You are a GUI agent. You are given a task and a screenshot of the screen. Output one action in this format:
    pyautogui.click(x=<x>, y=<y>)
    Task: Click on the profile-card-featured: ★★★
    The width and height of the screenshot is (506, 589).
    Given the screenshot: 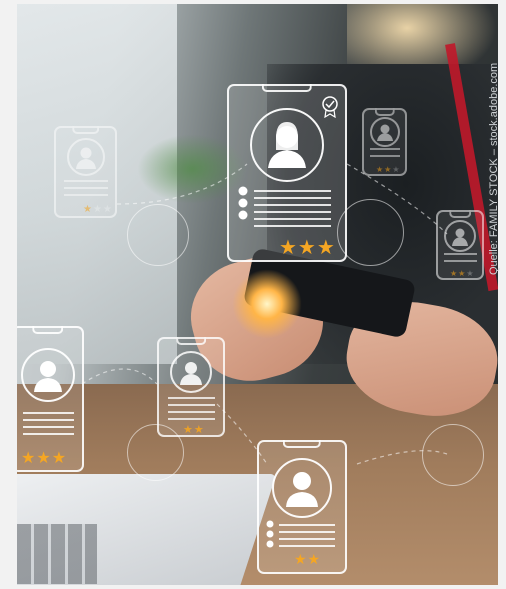 What is the action you would take?
    pyautogui.click(x=287, y=173)
    